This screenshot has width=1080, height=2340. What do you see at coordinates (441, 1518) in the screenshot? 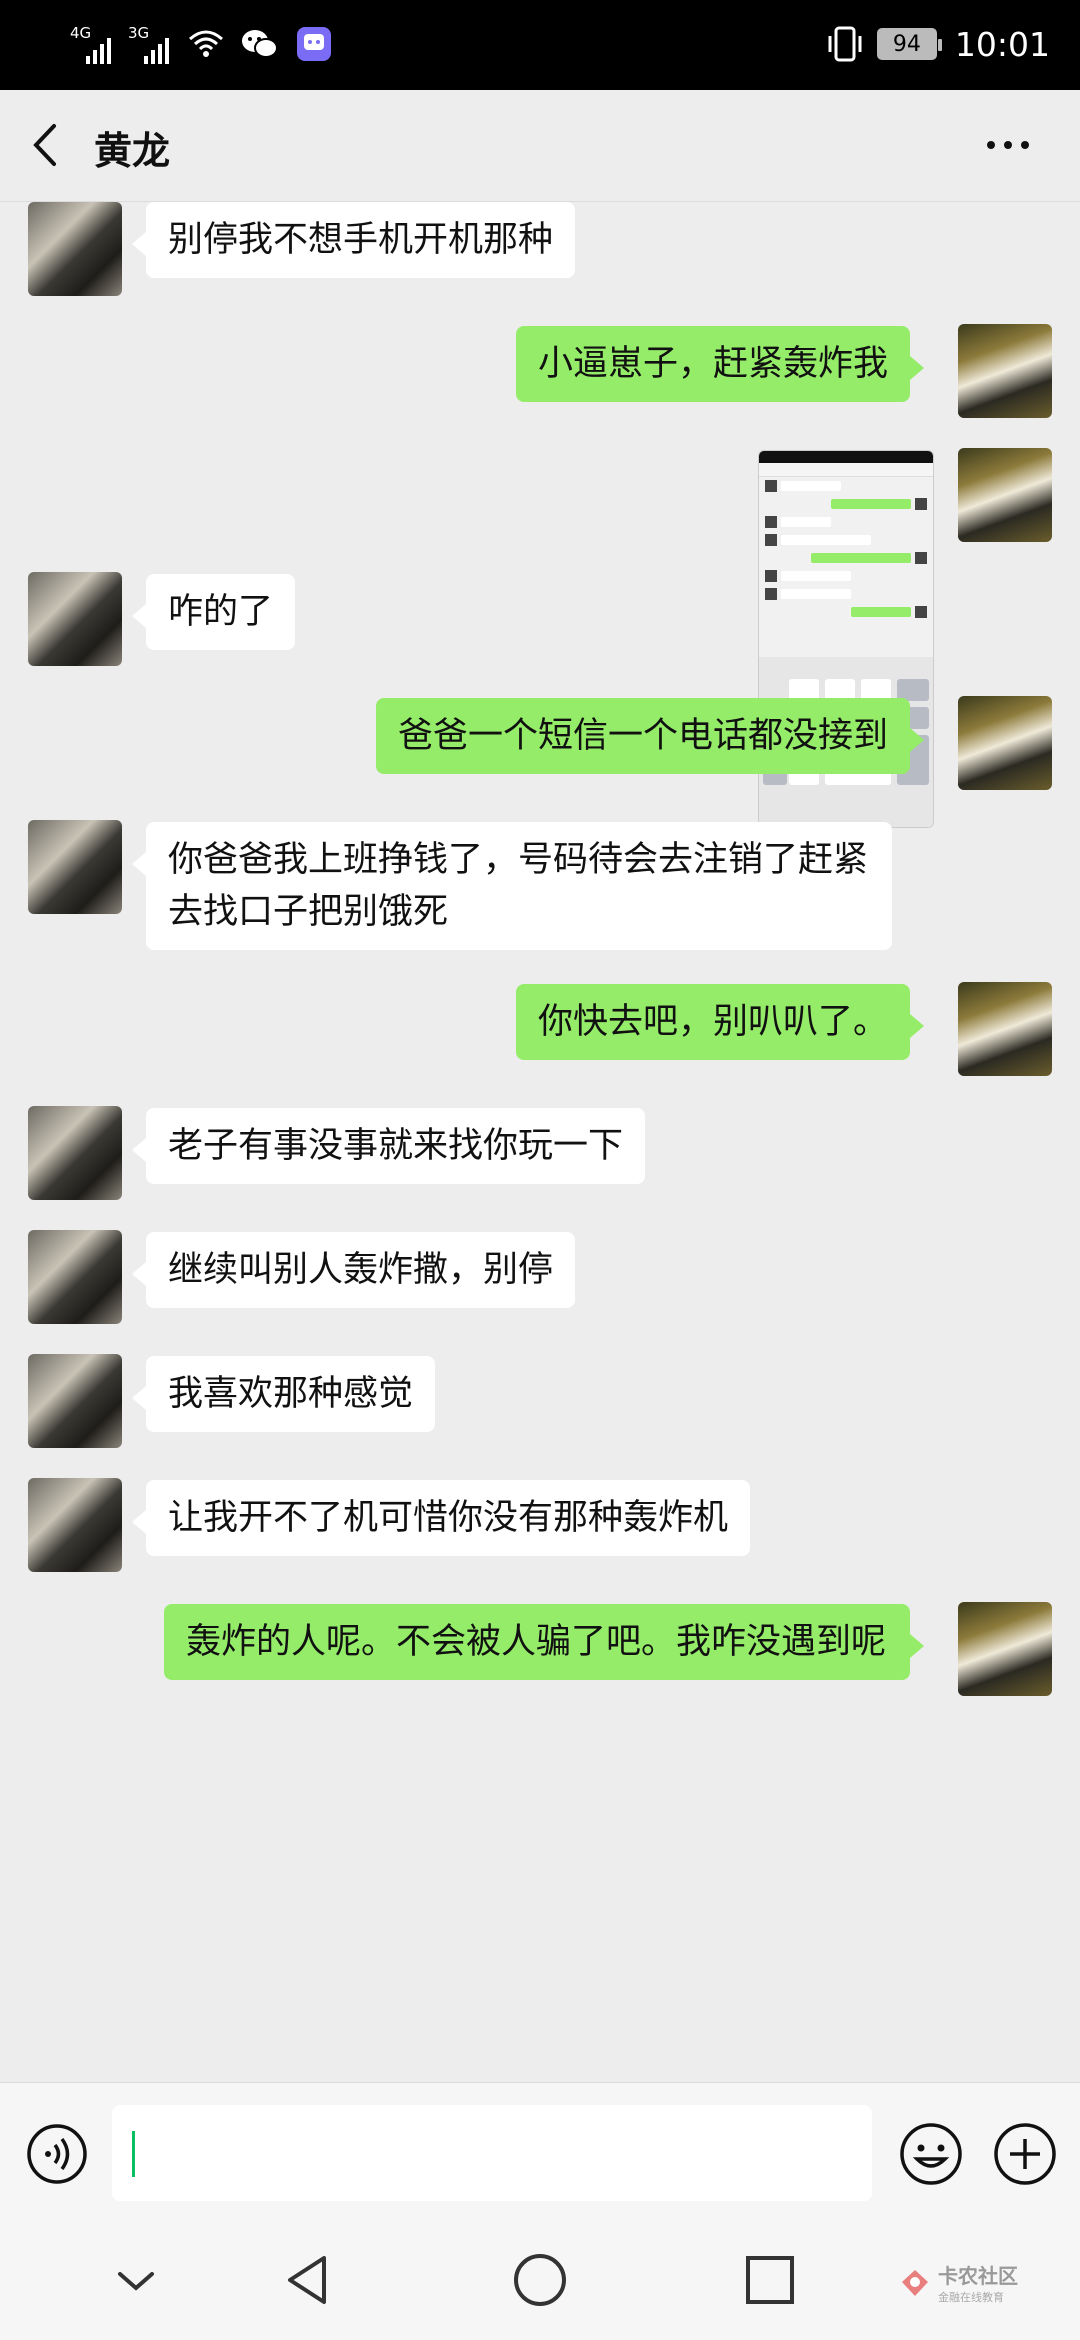
I see `message-bubble-incoming: 让我开不了机可惜你没有那种轰炸机` at bounding box center [441, 1518].